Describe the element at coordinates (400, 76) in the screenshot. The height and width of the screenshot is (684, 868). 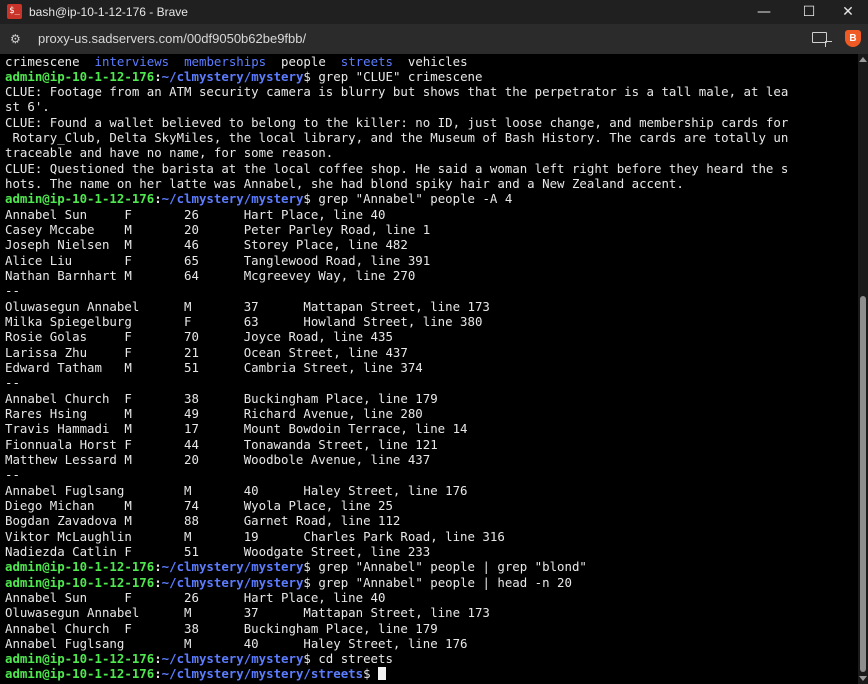
I see `command-text: grep "CLUE" crimescene` at that location.